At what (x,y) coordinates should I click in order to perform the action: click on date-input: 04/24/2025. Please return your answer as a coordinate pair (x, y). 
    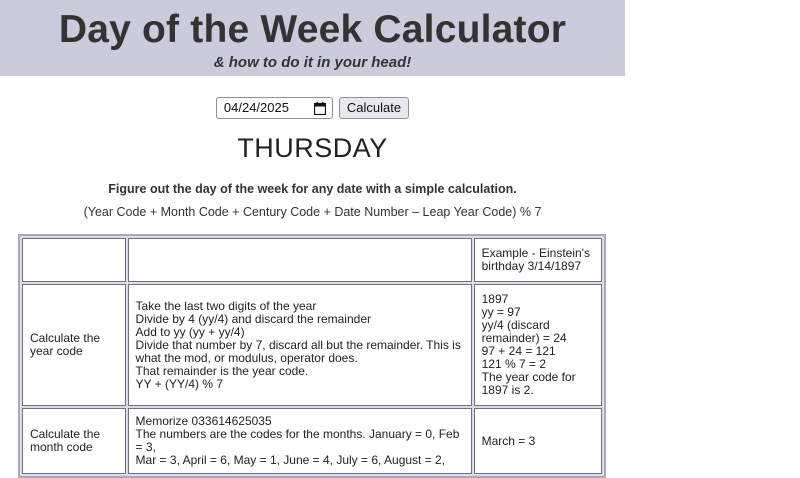
    Looking at the image, I should click on (274, 109).